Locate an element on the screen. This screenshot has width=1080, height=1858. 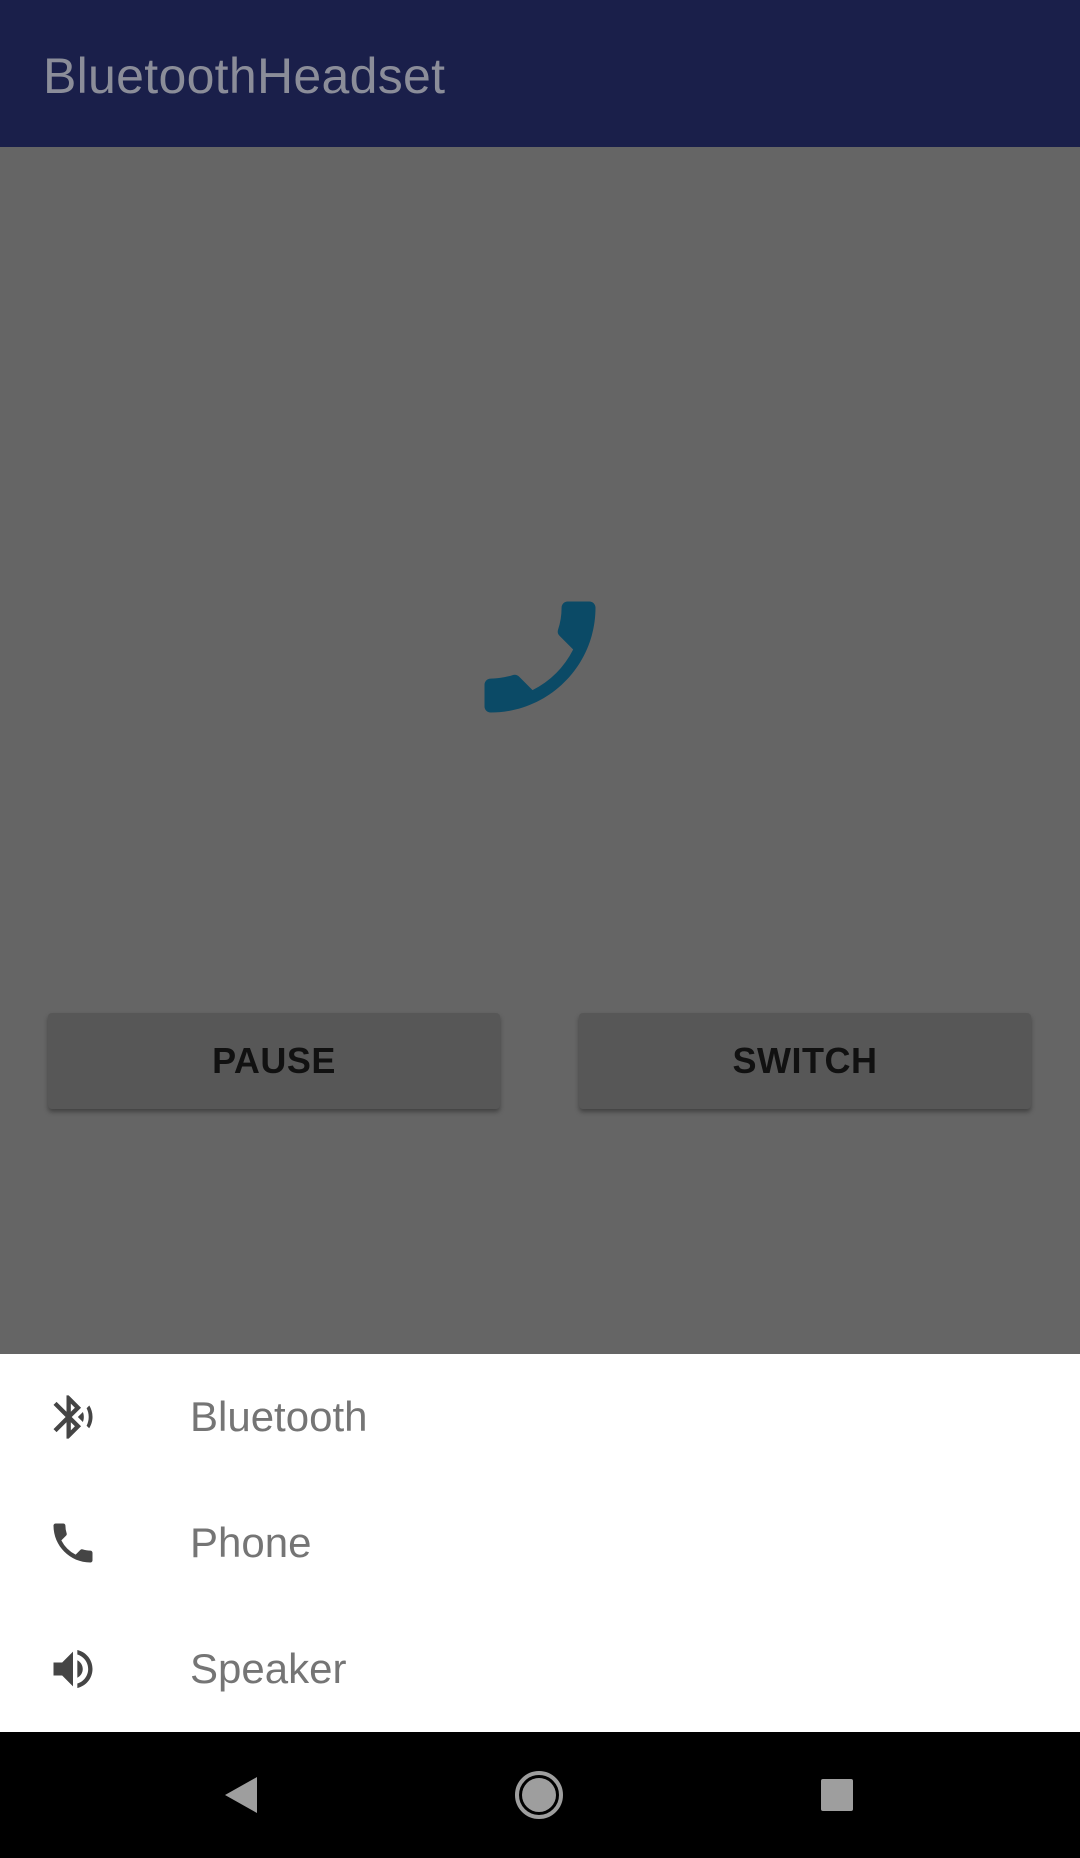
audio-option-bluetooth: Bluetooth is located at coordinates (540, 1417).